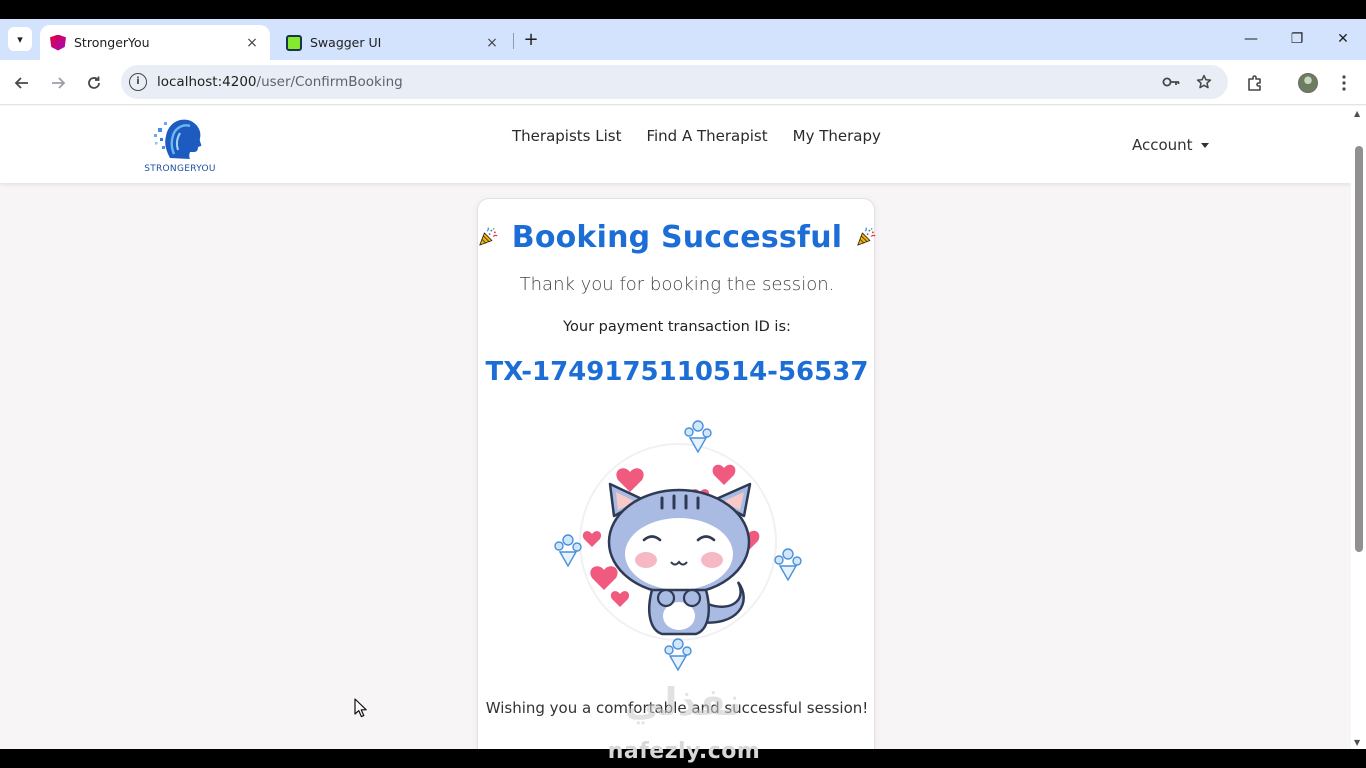  What do you see at coordinates (393, 42) in the screenshot?
I see `tab-swagger: Swagger UI ×` at bounding box center [393, 42].